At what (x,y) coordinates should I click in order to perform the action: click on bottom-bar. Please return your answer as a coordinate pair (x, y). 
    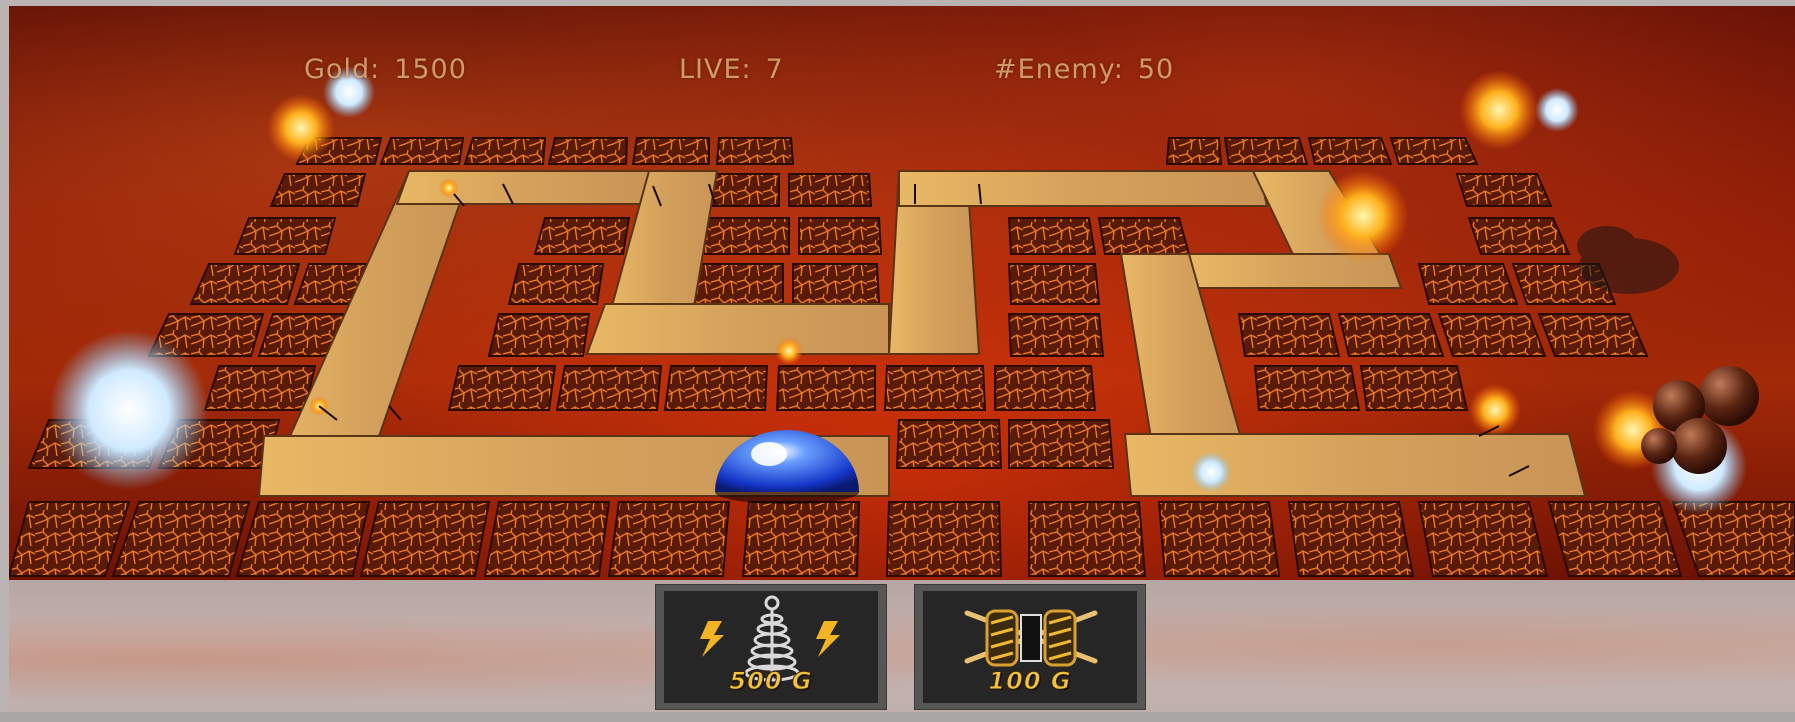
    Looking at the image, I should click on (897, 717).